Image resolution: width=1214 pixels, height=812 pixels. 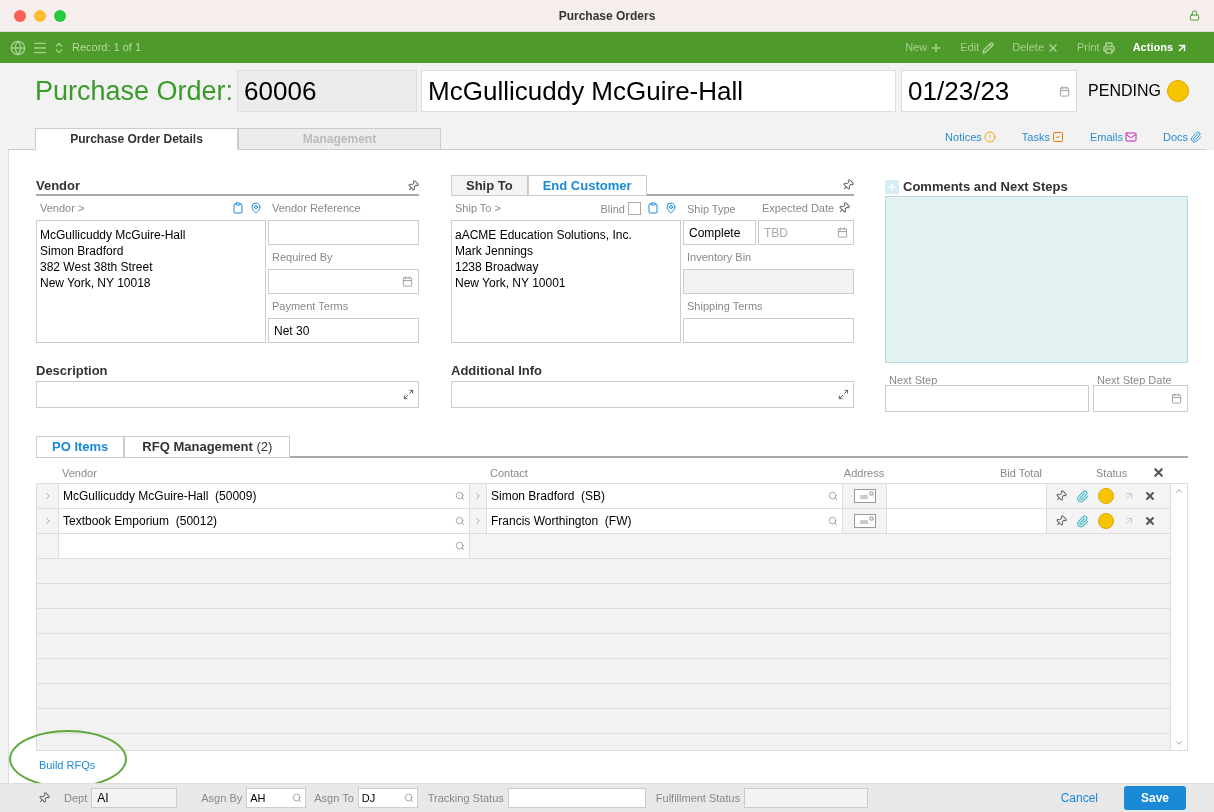 What do you see at coordinates (67, 765) in the screenshot?
I see `build-rfqs-link: Build RFQs` at bounding box center [67, 765].